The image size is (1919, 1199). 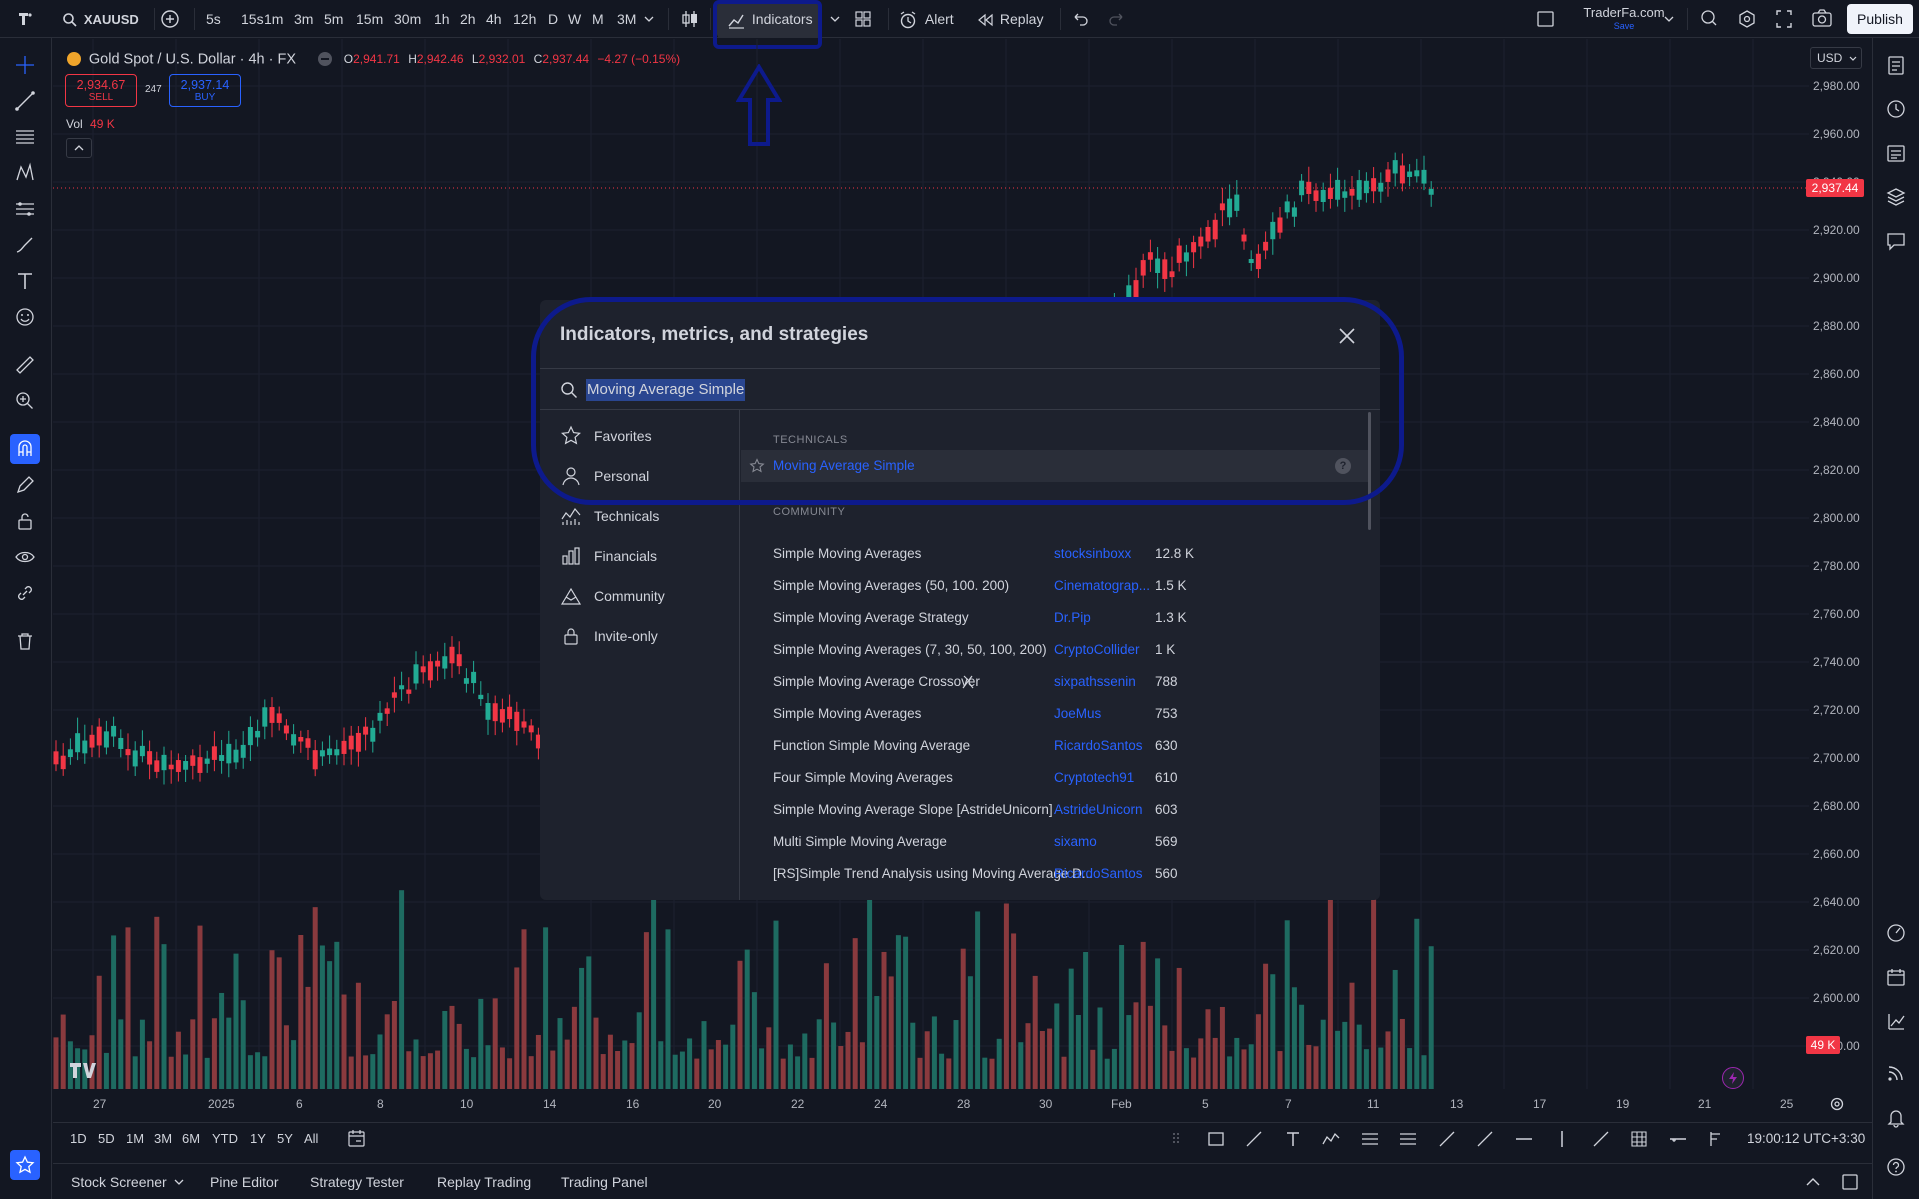 What do you see at coordinates (690, 19) in the screenshot?
I see `chart-type-button` at bounding box center [690, 19].